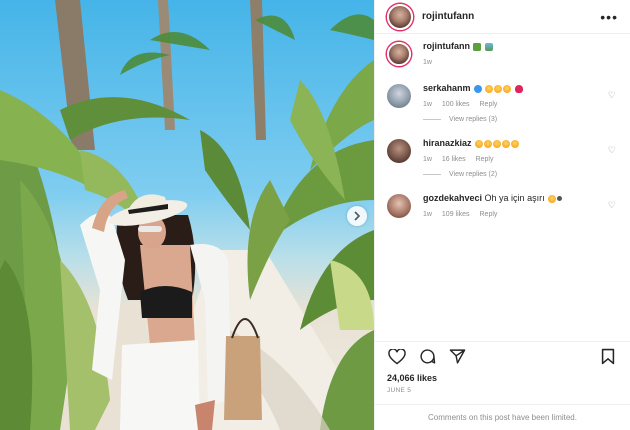  Describe the element at coordinates (446, 46) in the screenshot. I see `caption-username: rojintufann` at that location.